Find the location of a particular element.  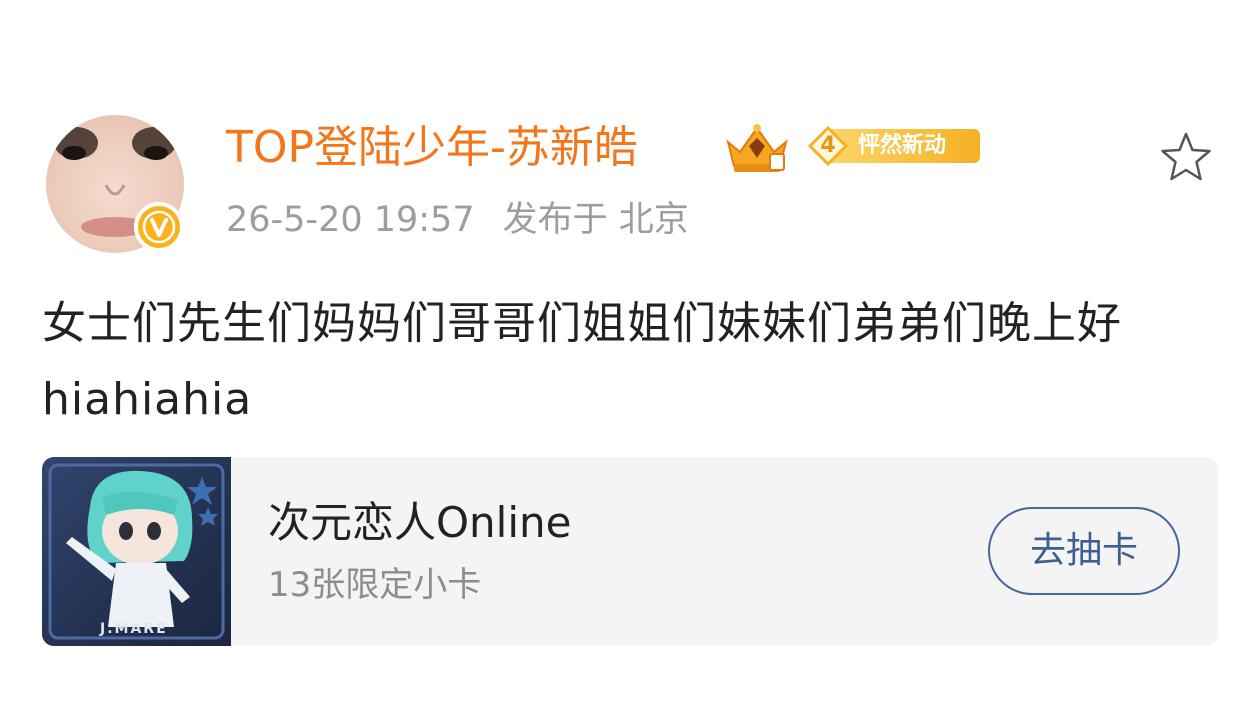

post-time: 26-5-20 19:57 is located at coordinates (350, 220).